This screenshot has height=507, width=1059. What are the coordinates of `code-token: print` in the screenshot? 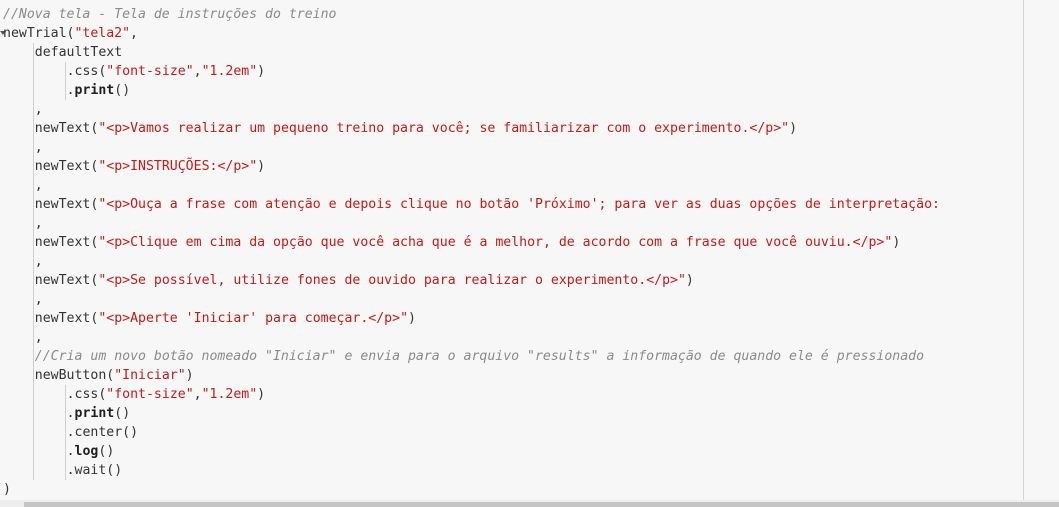 It's located at (94, 413).